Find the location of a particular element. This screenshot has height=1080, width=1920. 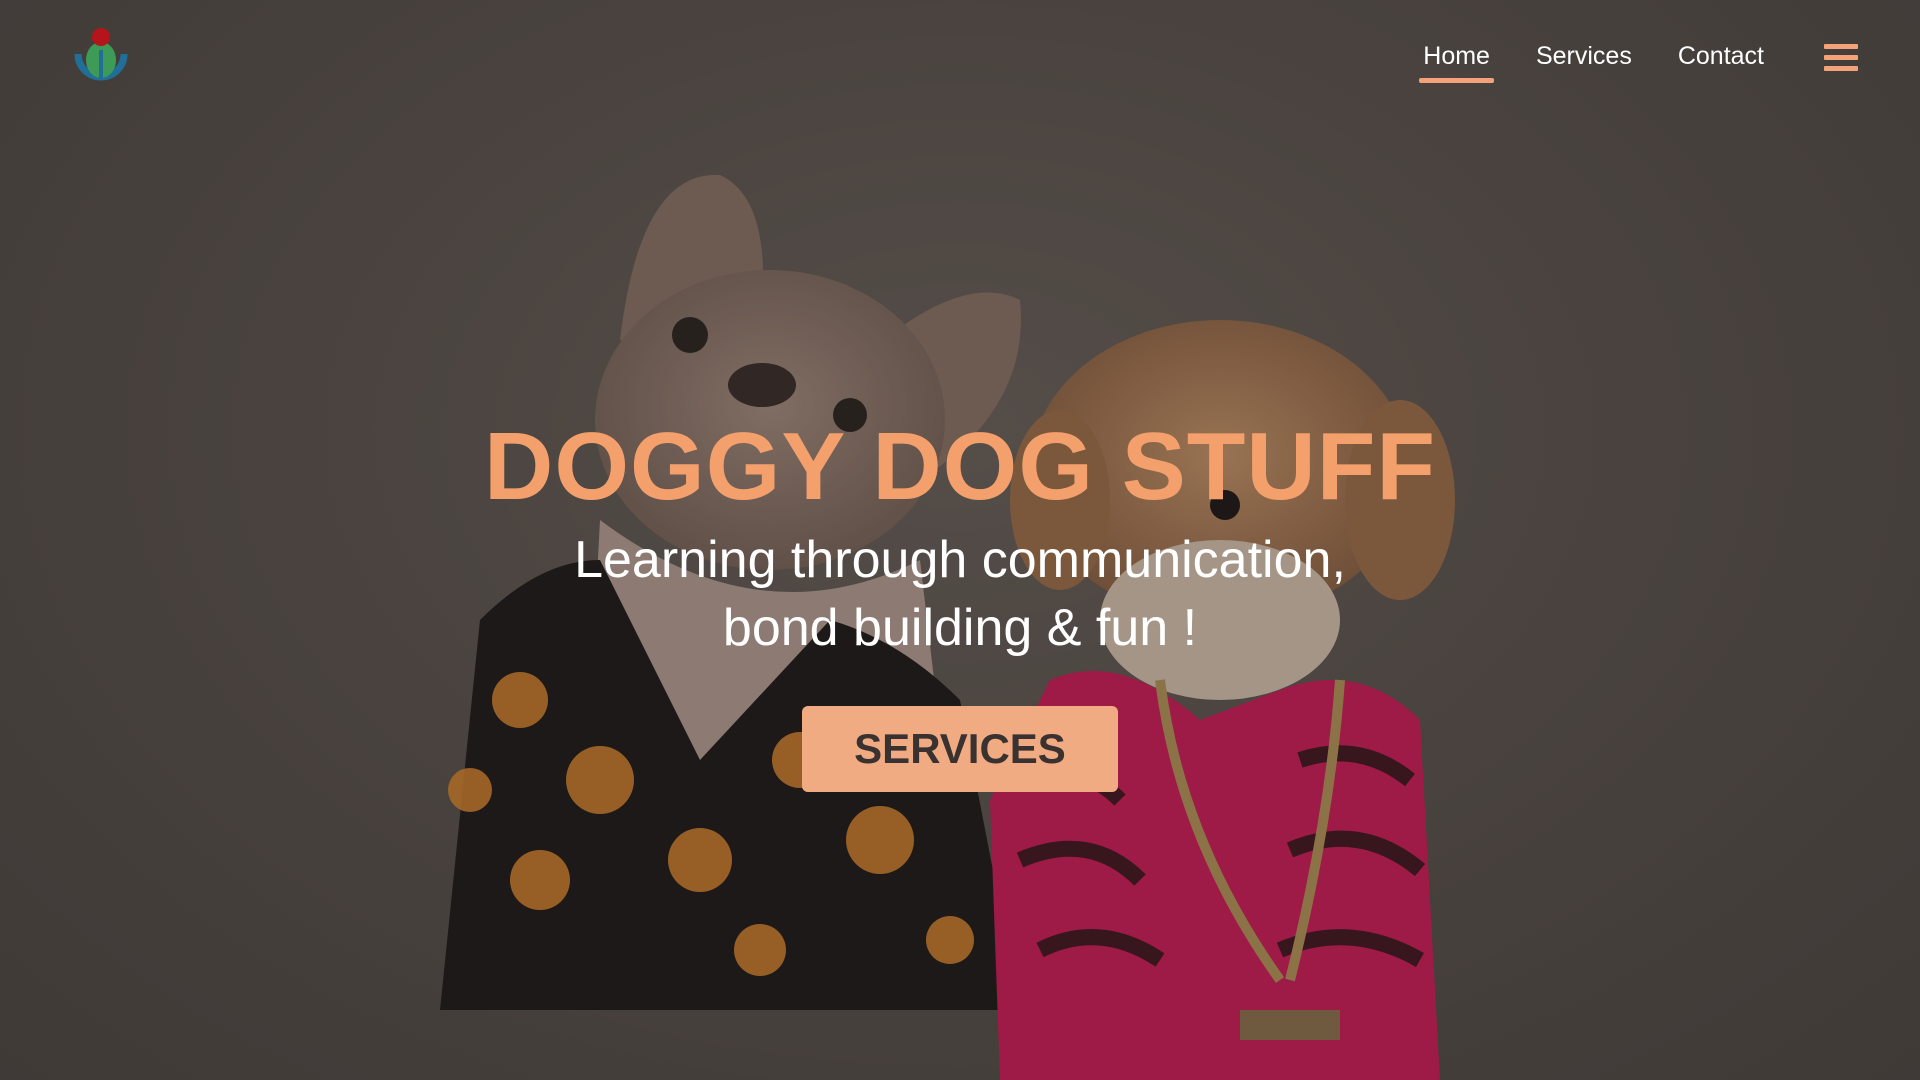

nav-contact-link: Contact is located at coordinates (1721, 61).